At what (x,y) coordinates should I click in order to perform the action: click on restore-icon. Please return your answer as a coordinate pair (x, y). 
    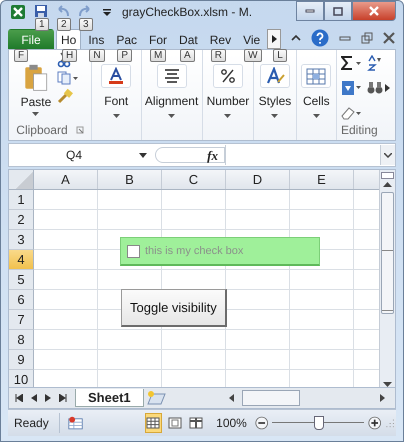
    Looking at the image, I should click on (367, 38).